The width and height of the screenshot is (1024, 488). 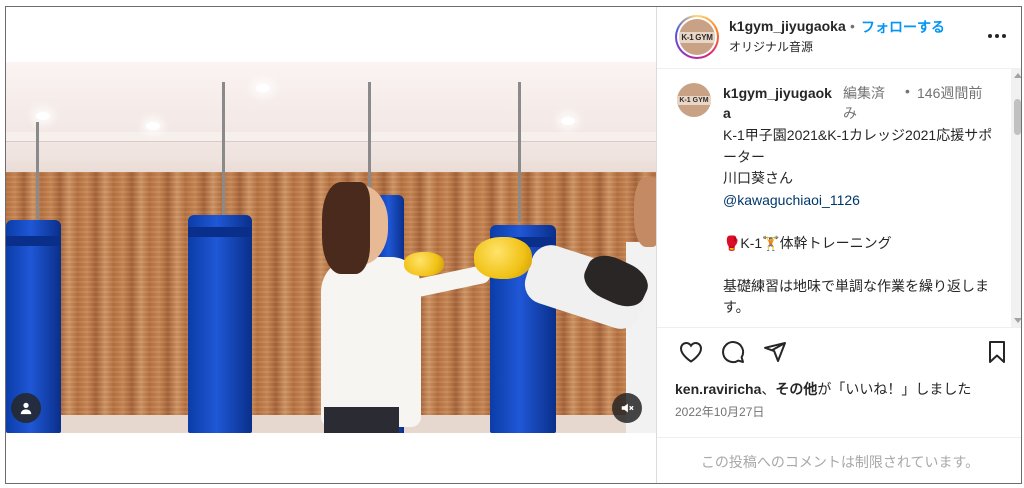 What do you see at coordinates (839, 460) in the screenshot?
I see `comments-disabled-notice: この投稿へのコメントは制限されています。` at bounding box center [839, 460].